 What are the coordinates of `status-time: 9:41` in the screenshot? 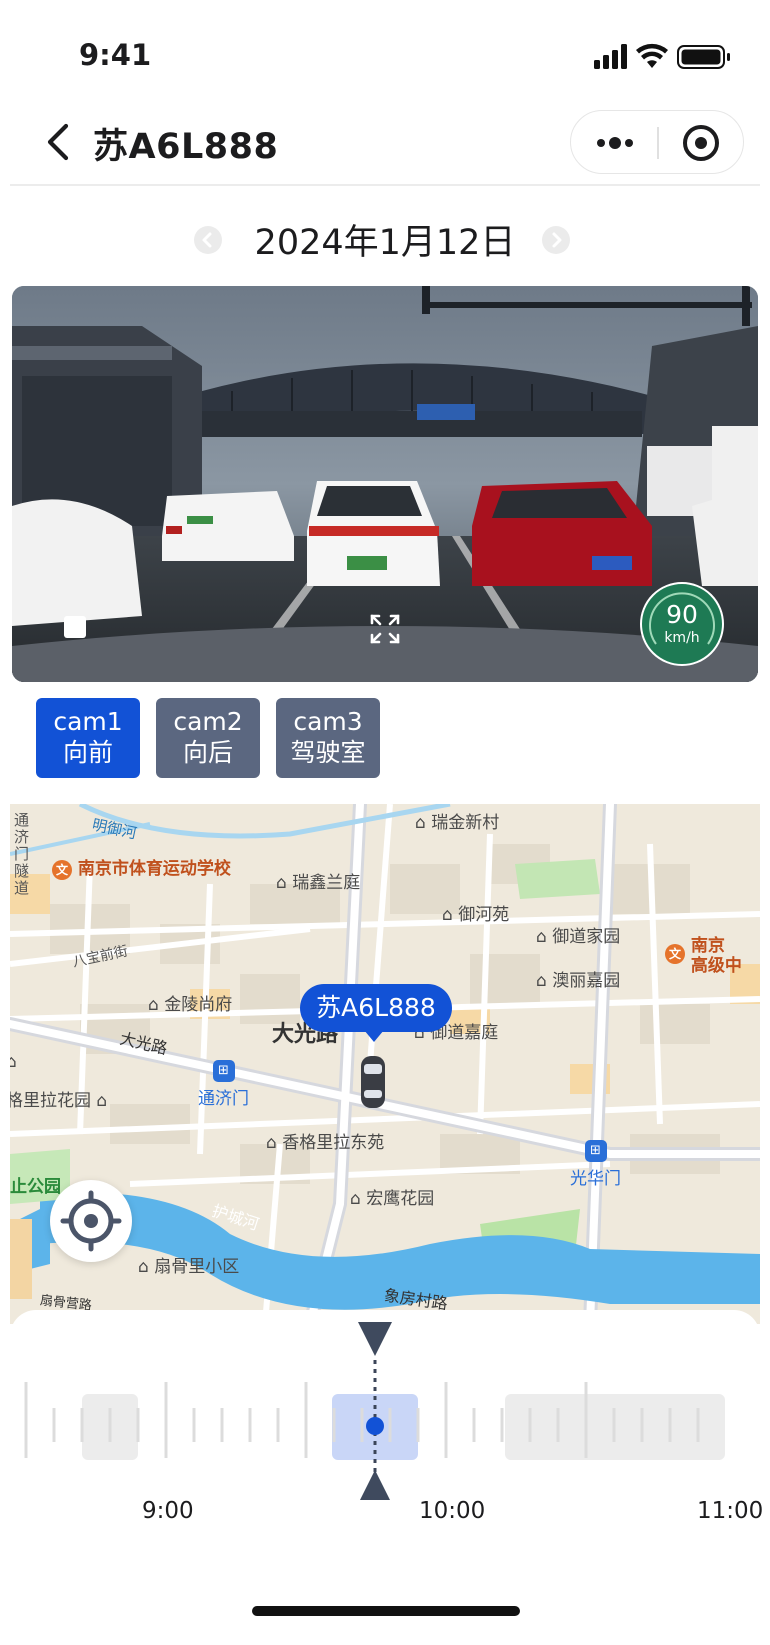 It's located at (115, 55).